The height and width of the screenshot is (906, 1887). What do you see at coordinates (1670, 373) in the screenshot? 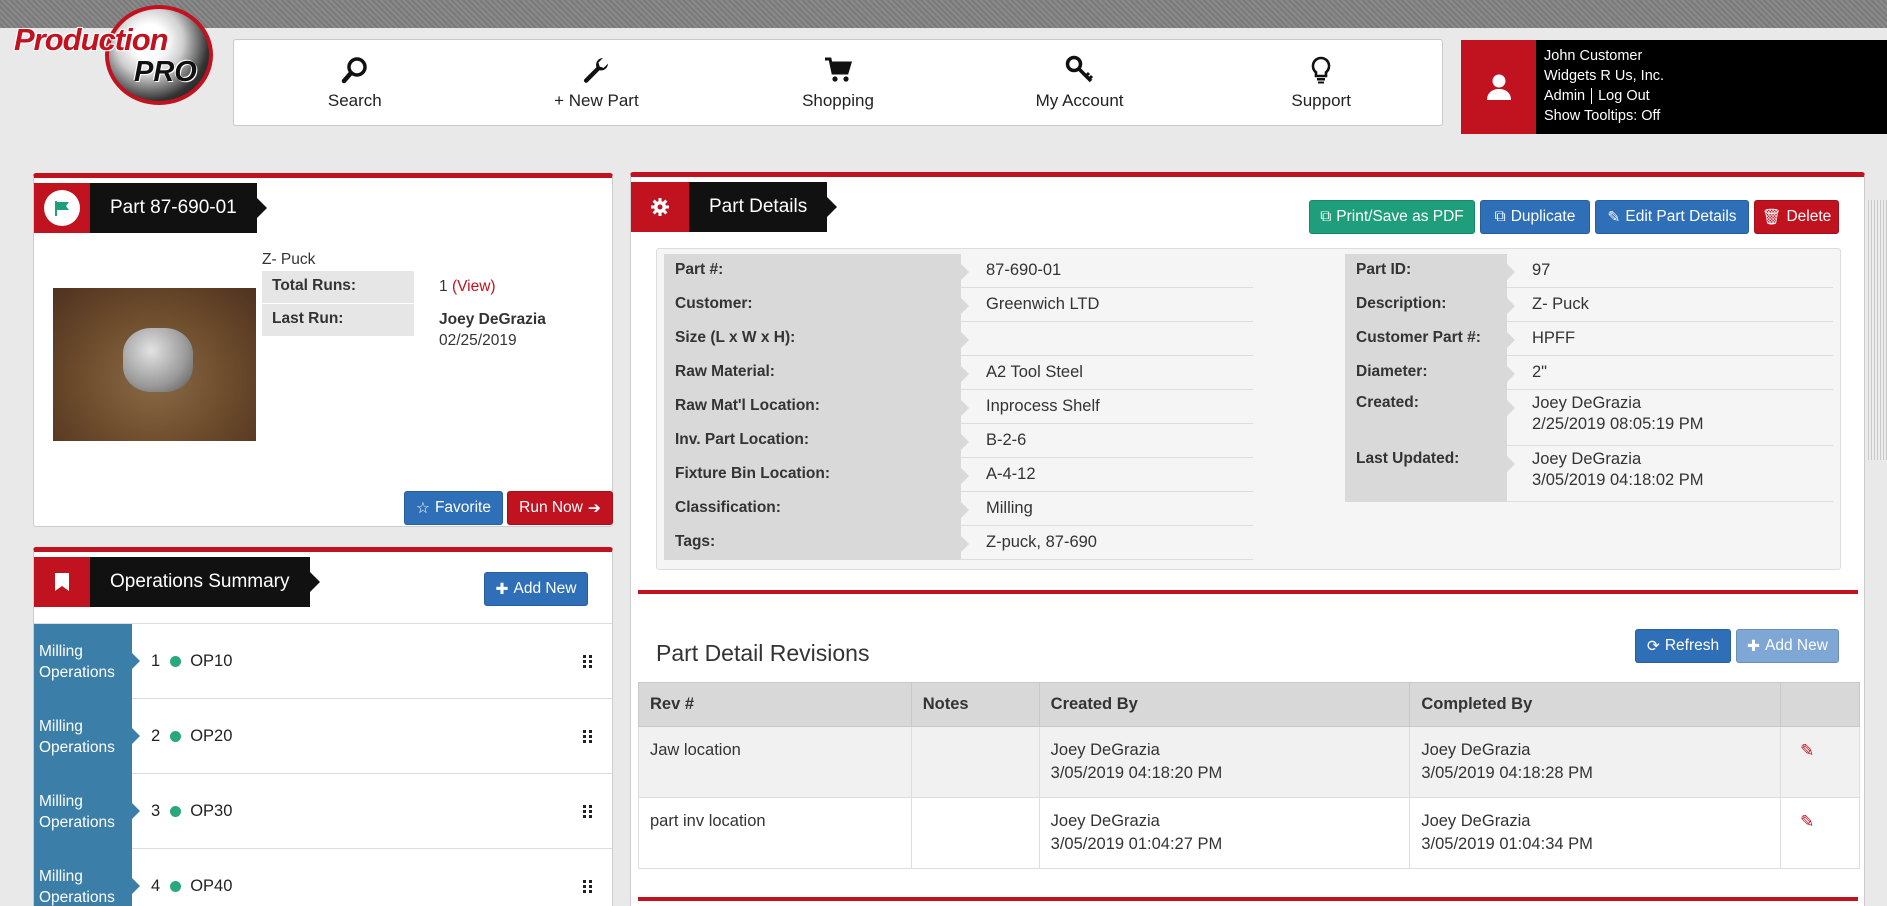
I see `detail-value: 2"` at bounding box center [1670, 373].